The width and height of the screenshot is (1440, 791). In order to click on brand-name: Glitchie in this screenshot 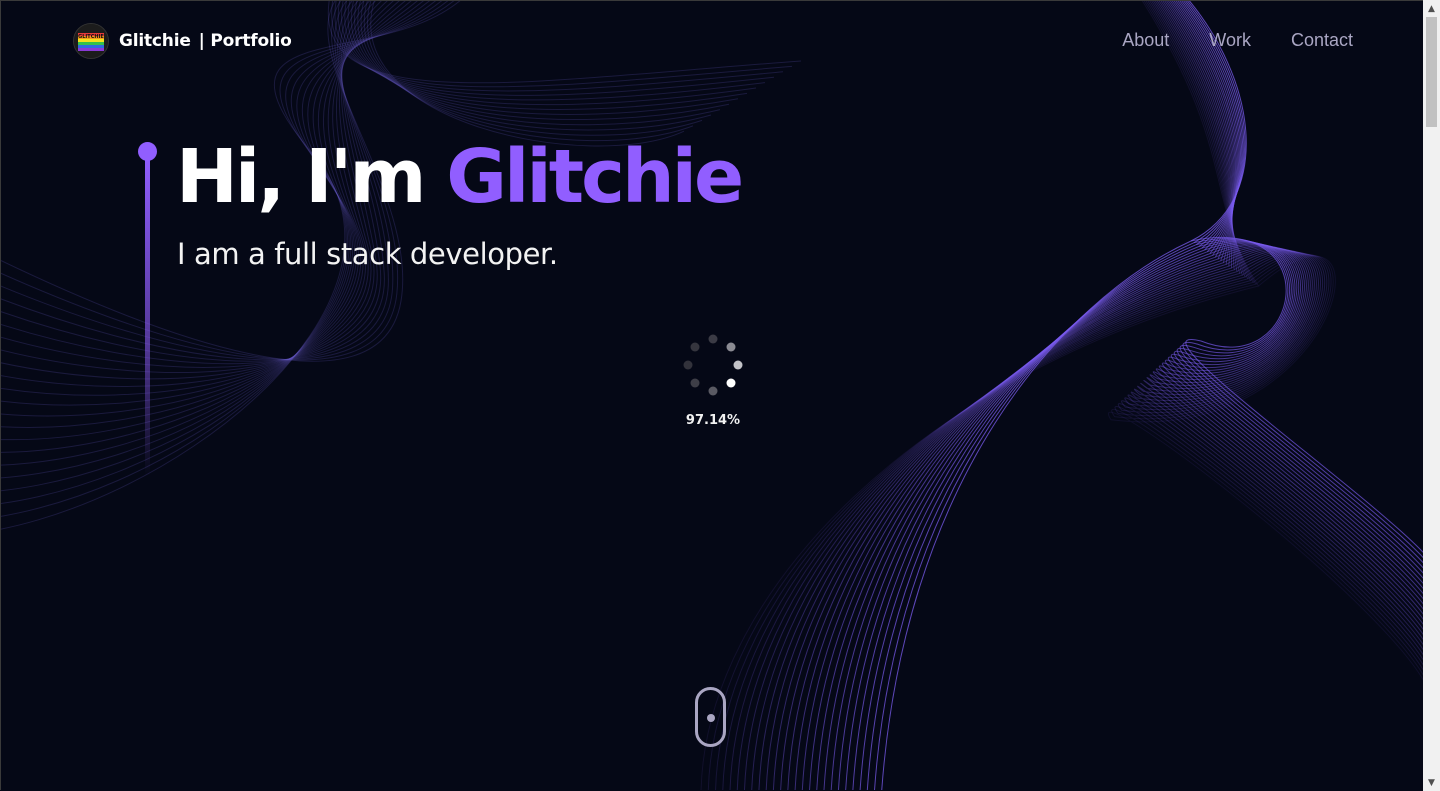, I will do `click(155, 41)`.